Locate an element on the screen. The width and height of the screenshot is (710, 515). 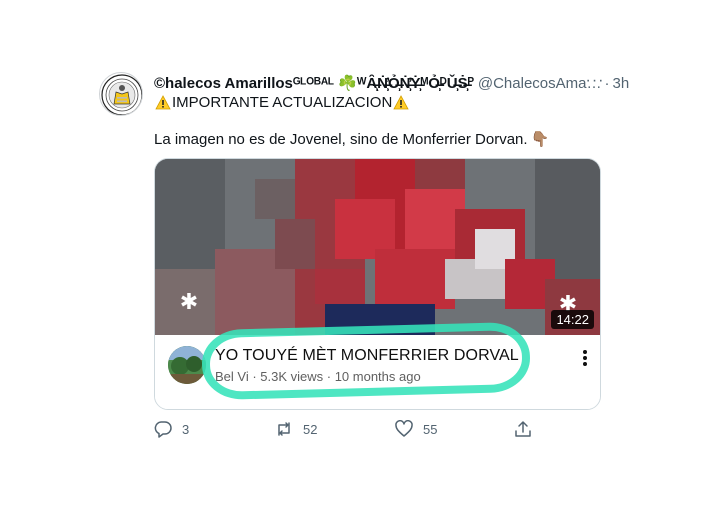
reply-button: 3 is located at coordinates (171, 429).